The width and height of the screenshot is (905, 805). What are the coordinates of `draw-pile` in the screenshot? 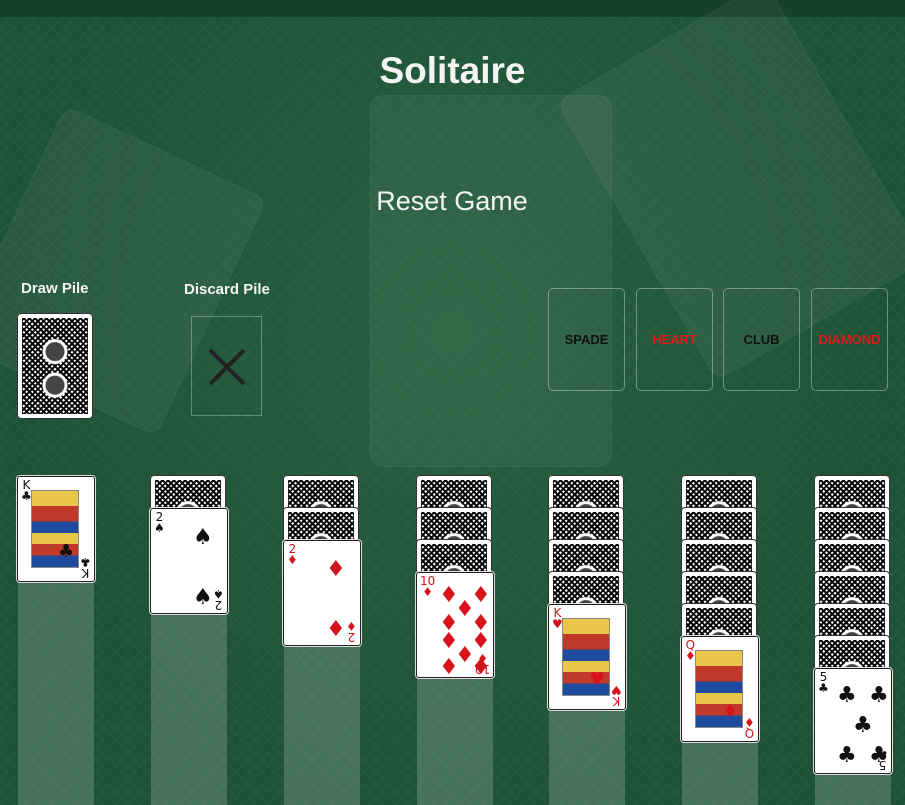 It's located at (55, 366).